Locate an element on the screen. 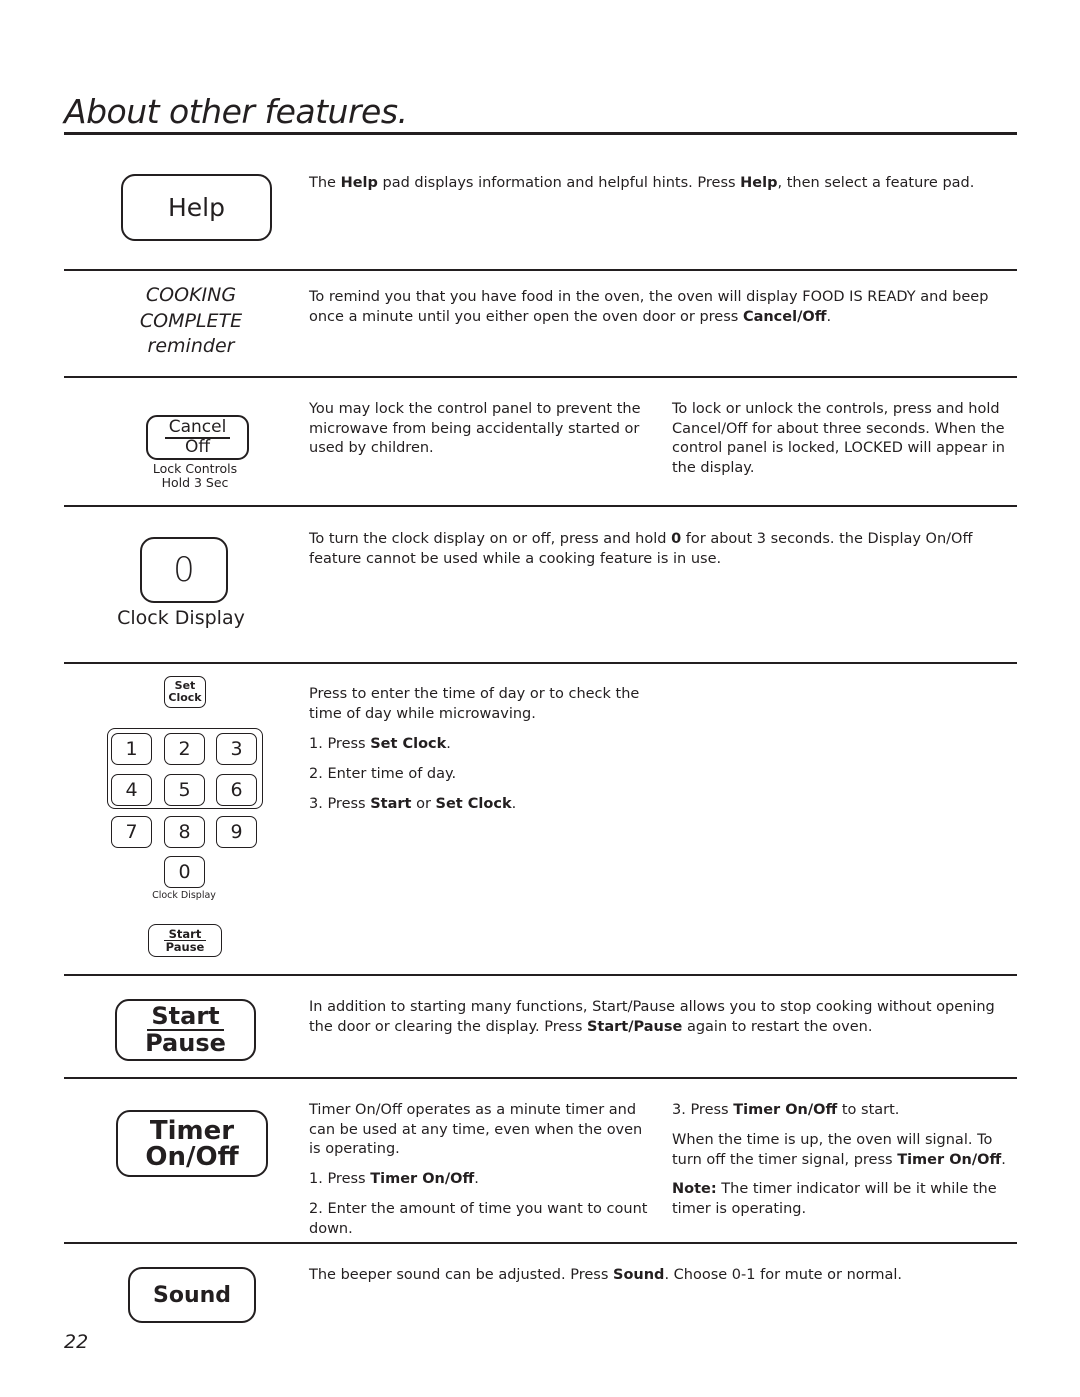  text: , then select a feature pad. is located at coordinates (876, 183).